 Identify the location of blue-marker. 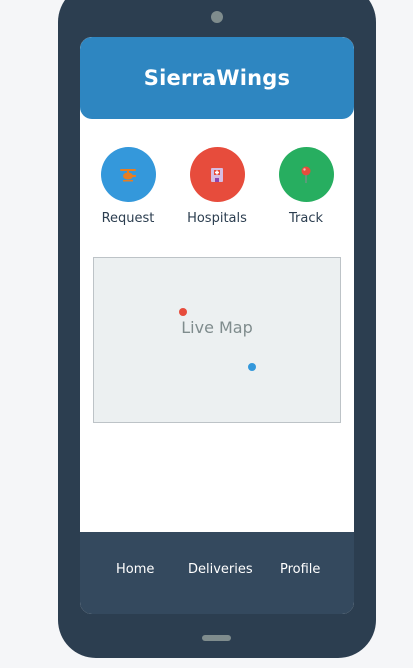
(252, 367).